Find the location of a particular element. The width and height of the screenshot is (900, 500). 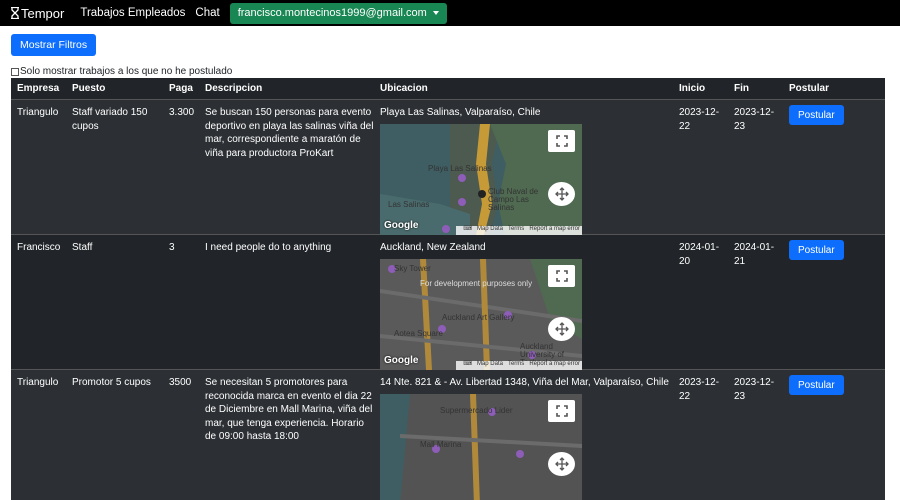

brand: Tempor is located at coordinates (37, 13).